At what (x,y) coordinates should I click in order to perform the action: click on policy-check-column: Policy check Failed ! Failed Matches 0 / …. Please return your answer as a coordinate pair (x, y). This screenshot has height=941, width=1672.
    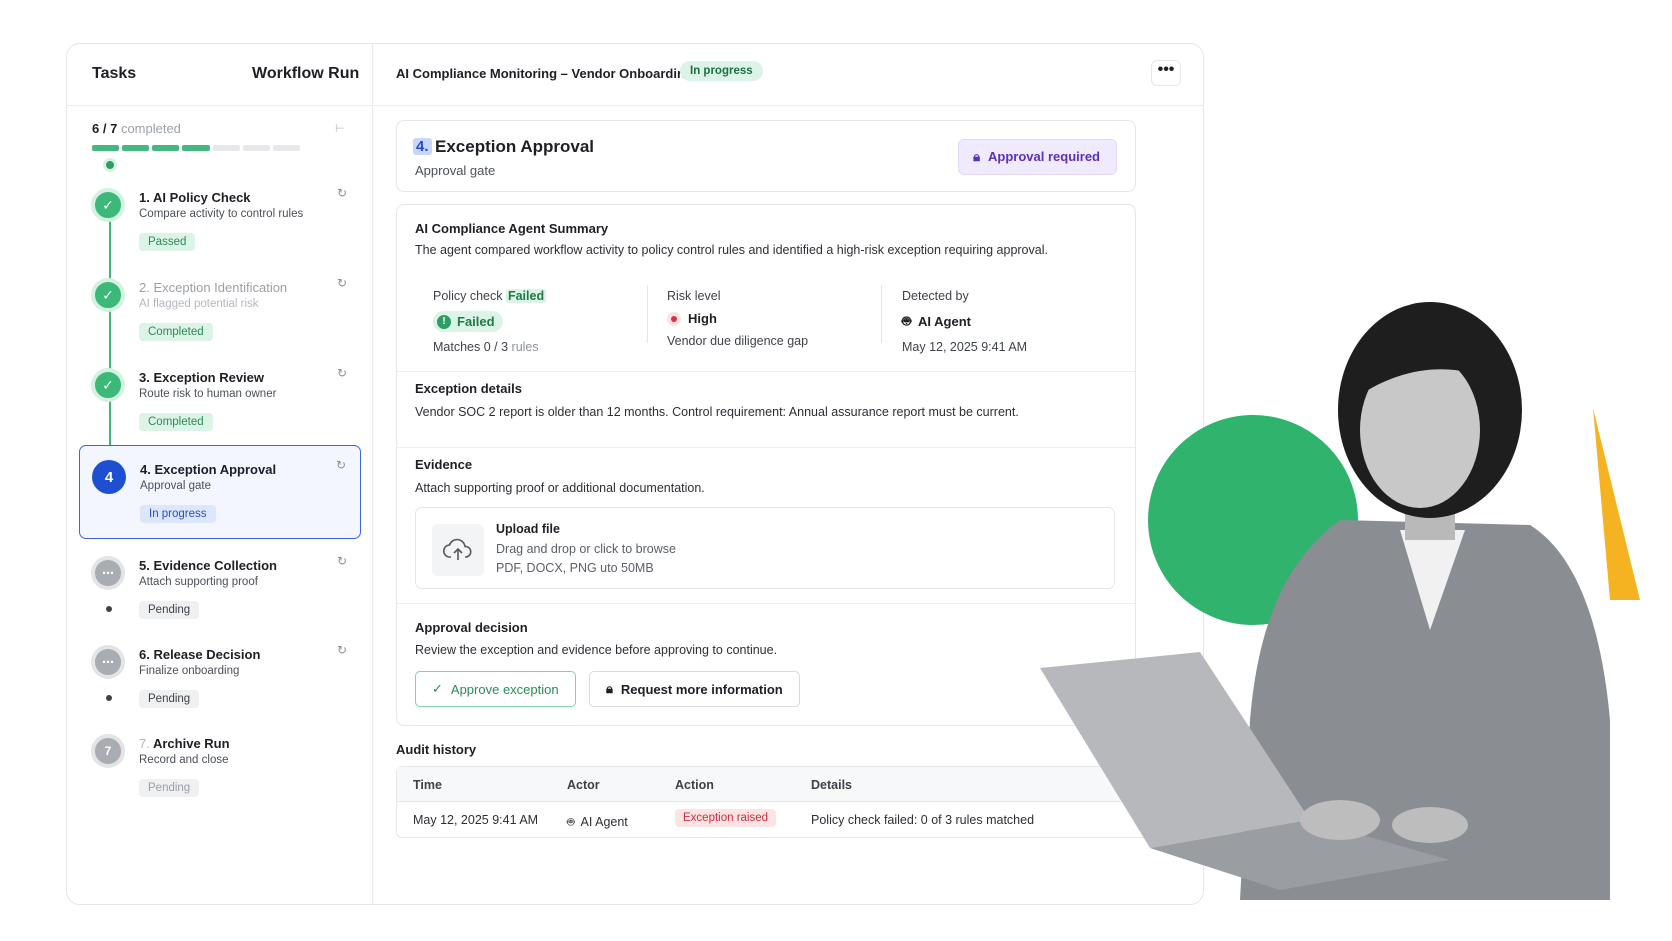
    Looking at the image, I should click on (545, 321).